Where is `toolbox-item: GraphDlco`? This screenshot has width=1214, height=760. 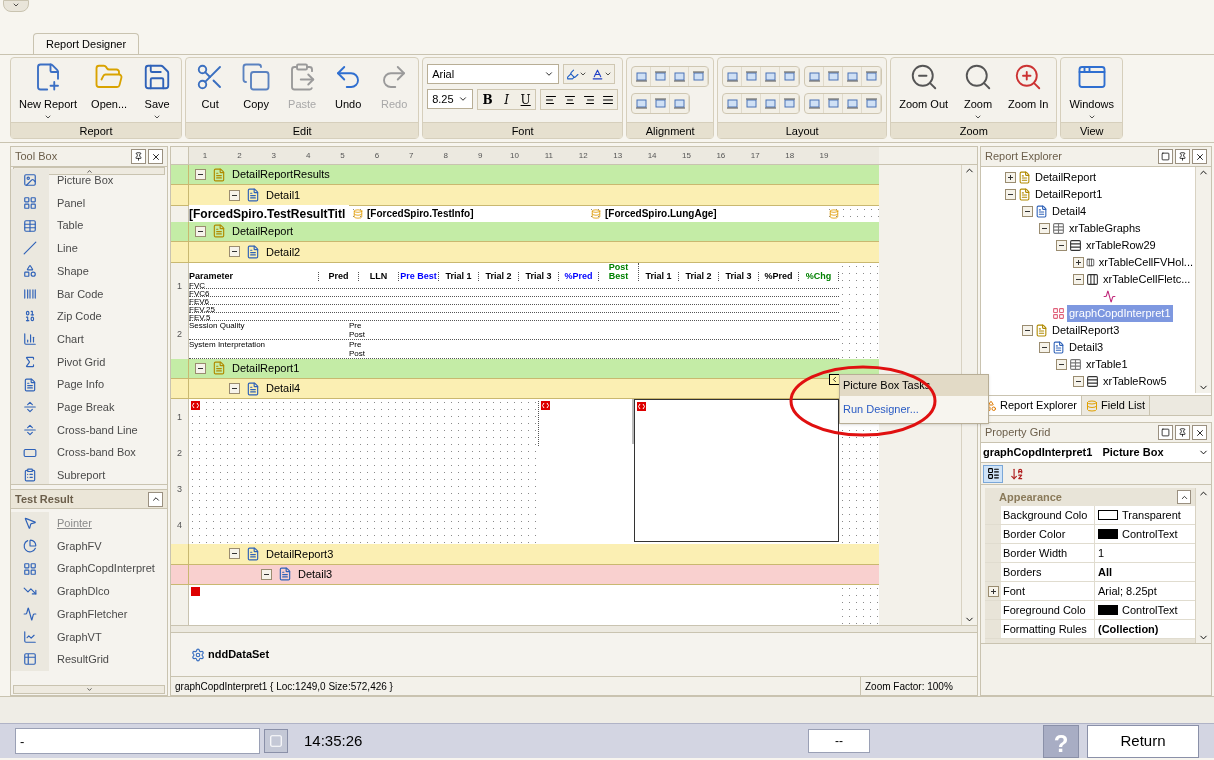 toolbox-item: GraphDlco is located at coordinates (89, 591).